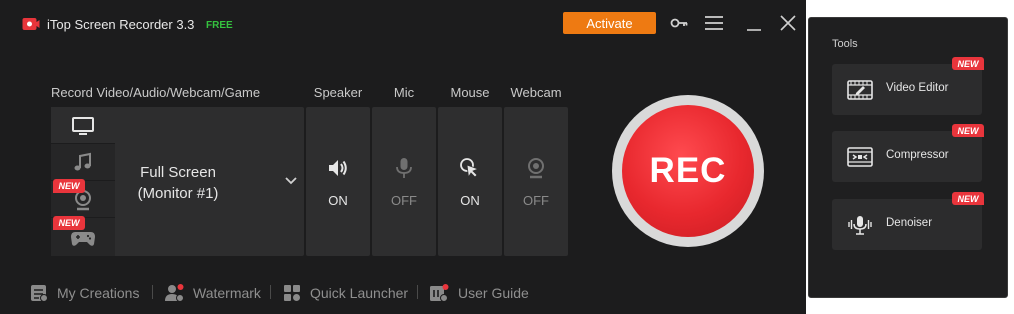 This screenshot has height=314, width=1014. I want to click on close-icon, so click(788, 23).